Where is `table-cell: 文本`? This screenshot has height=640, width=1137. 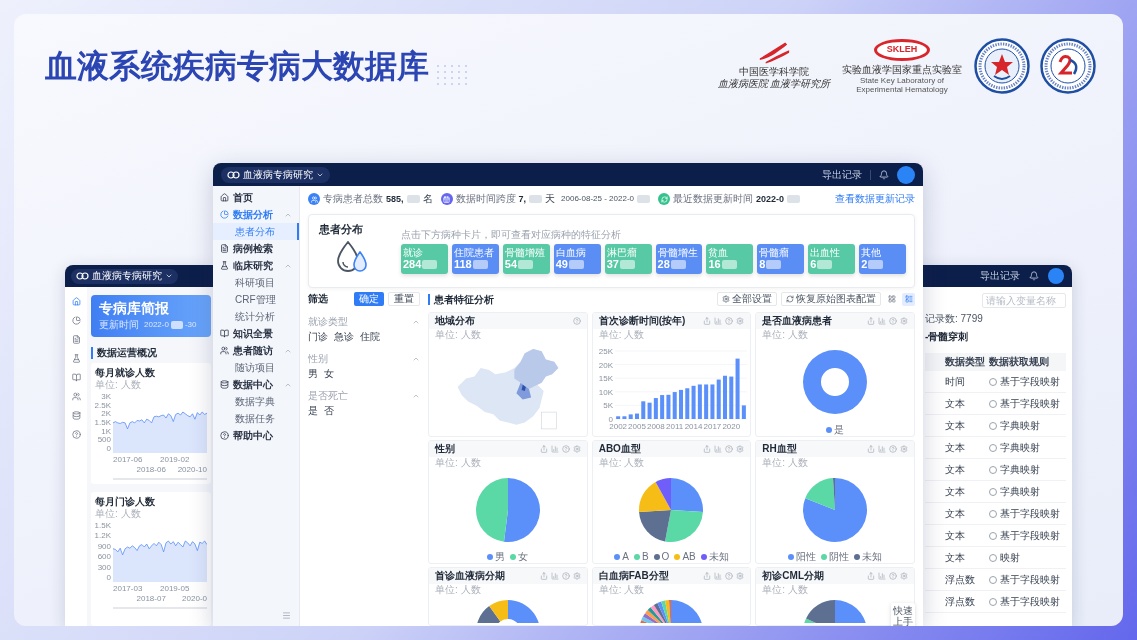
table-cell: 文本 is located at coordinates (955, 403).